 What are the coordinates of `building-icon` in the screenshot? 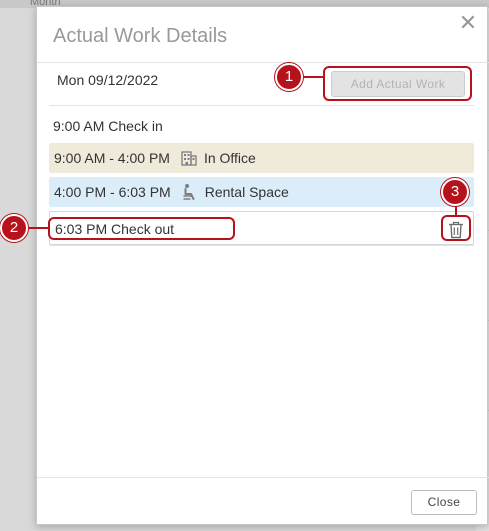 It's located at (189, 158).